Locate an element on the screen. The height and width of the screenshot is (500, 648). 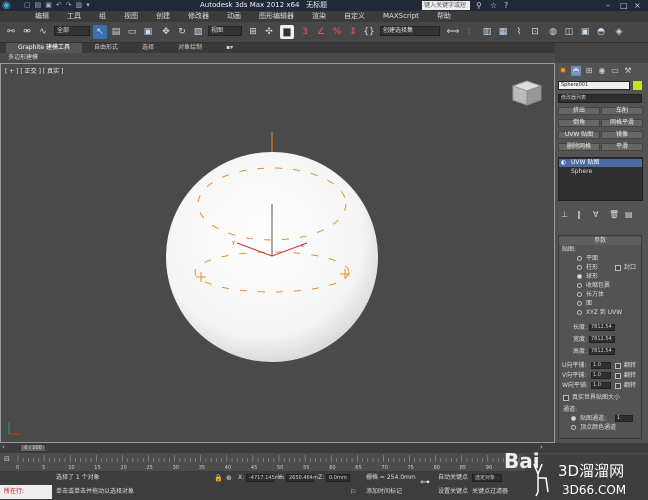
select-link-icon: ⚯ is located at coordinates (11, 32).